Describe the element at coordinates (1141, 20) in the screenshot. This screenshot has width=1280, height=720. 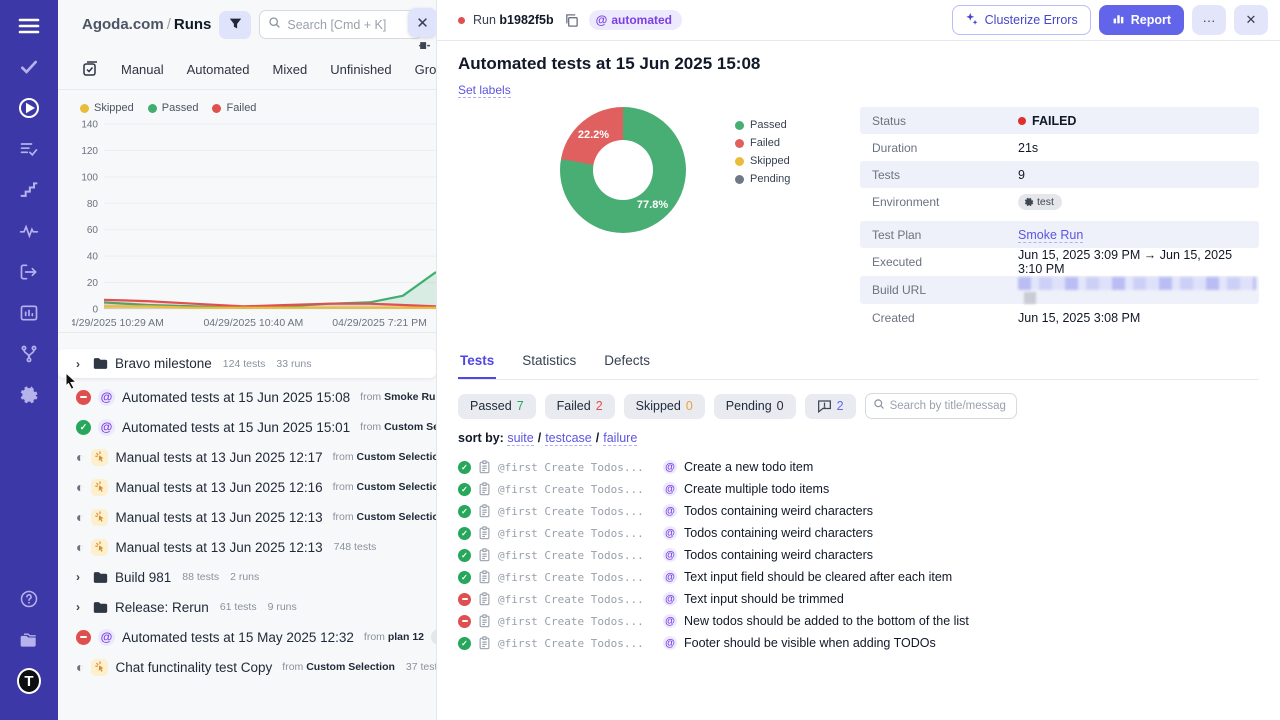
I see `report-button: Report` at that location.